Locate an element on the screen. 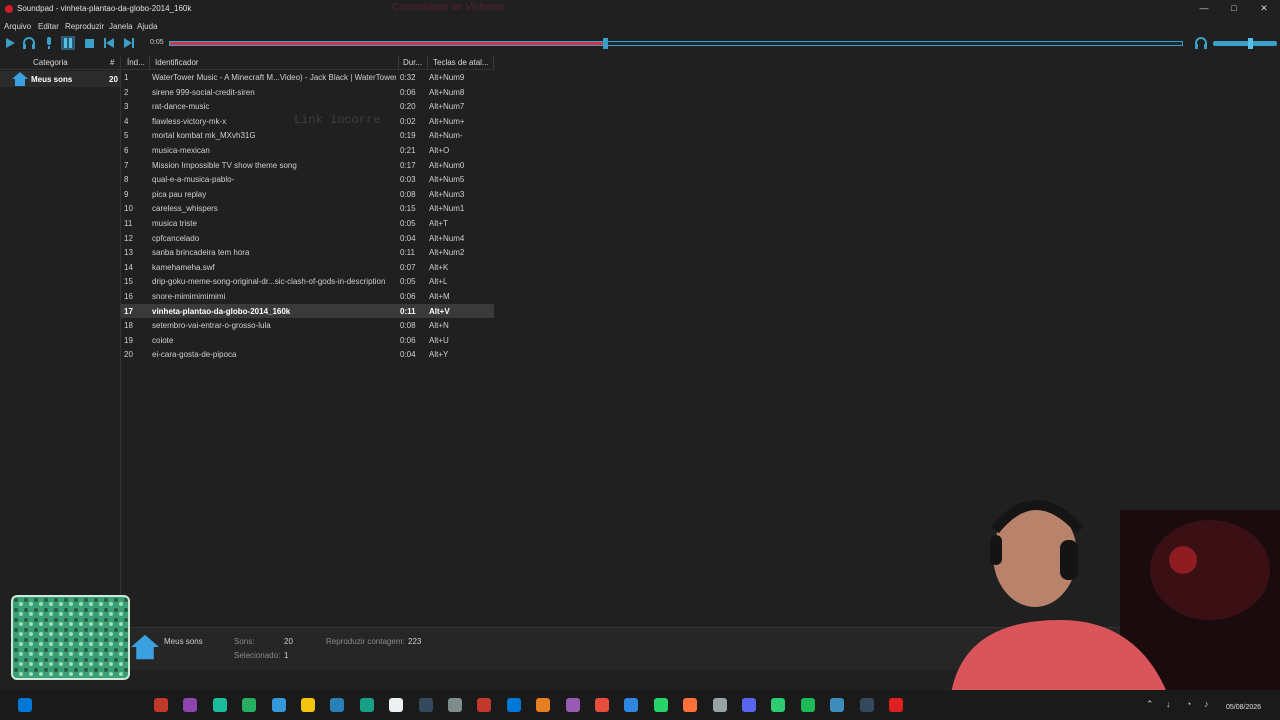 This screenshot has width=1280, height=720. stop-icon is located at coordinates (89, 43).